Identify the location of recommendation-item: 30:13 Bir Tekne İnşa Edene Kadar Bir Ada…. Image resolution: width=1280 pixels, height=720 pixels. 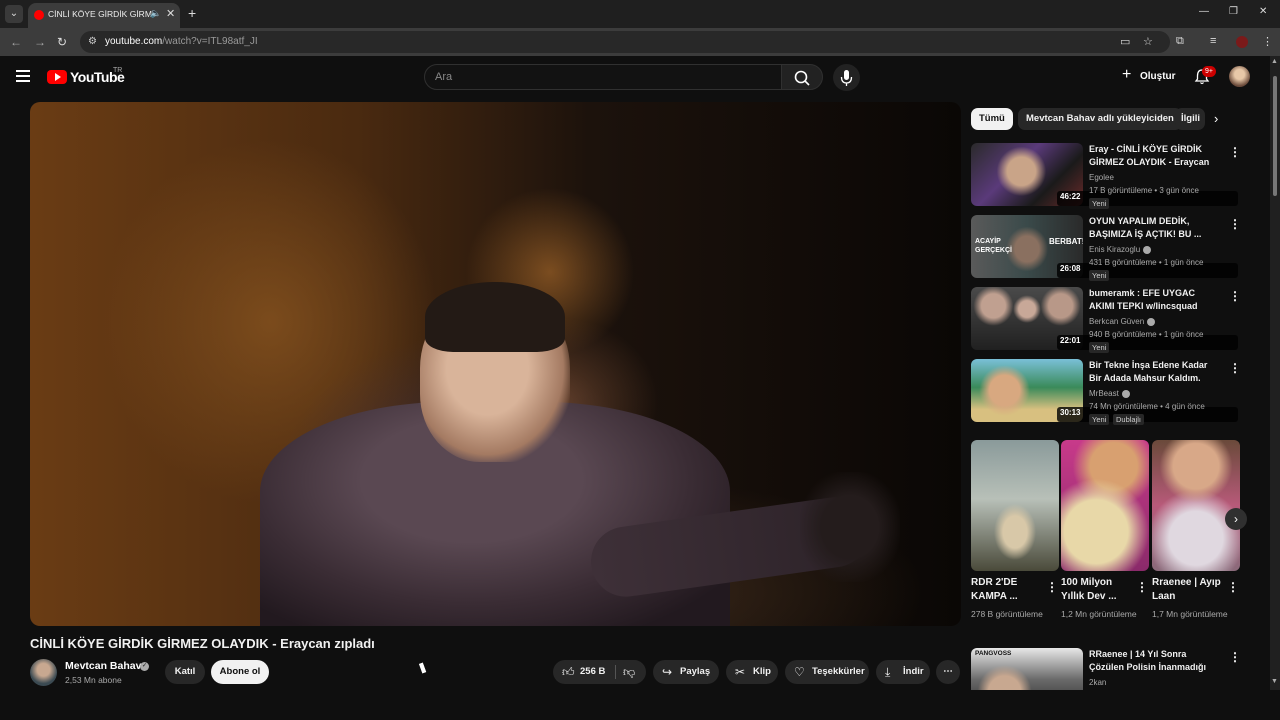
(1106, 392).